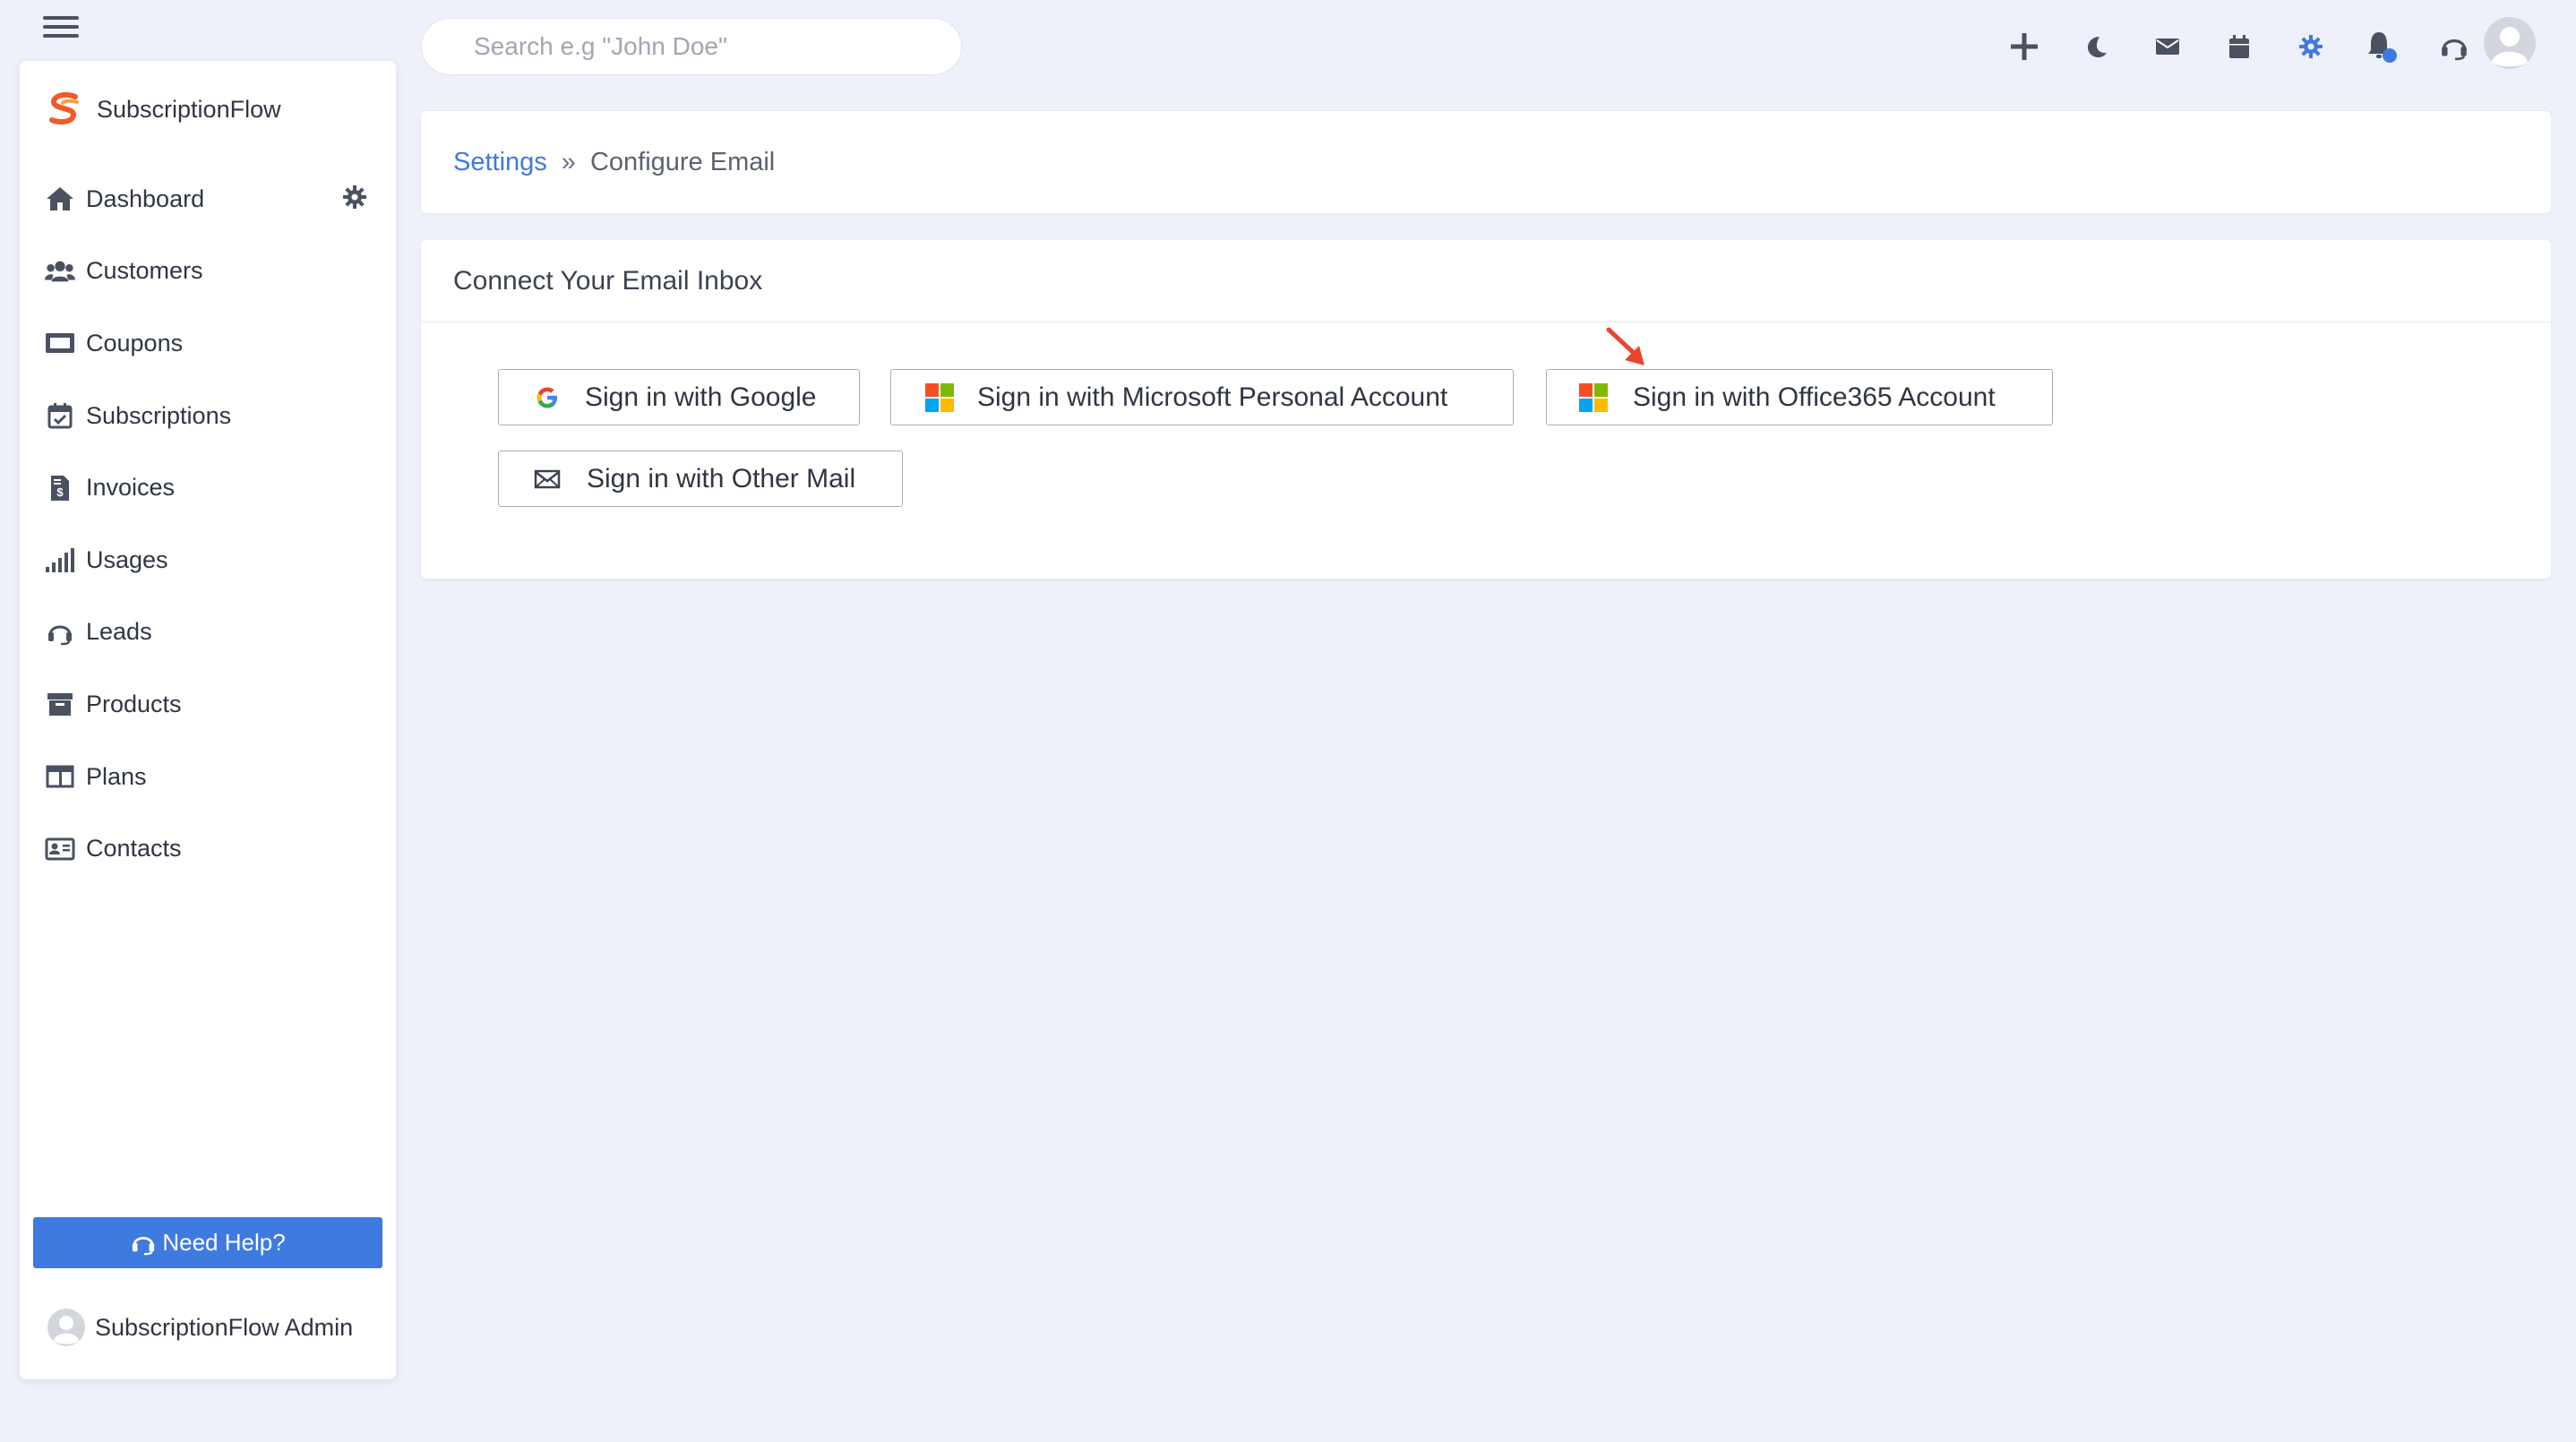 This screenshot has width=2576, height=1442. I want to click on brand-logo-icon, so click(64, 108).